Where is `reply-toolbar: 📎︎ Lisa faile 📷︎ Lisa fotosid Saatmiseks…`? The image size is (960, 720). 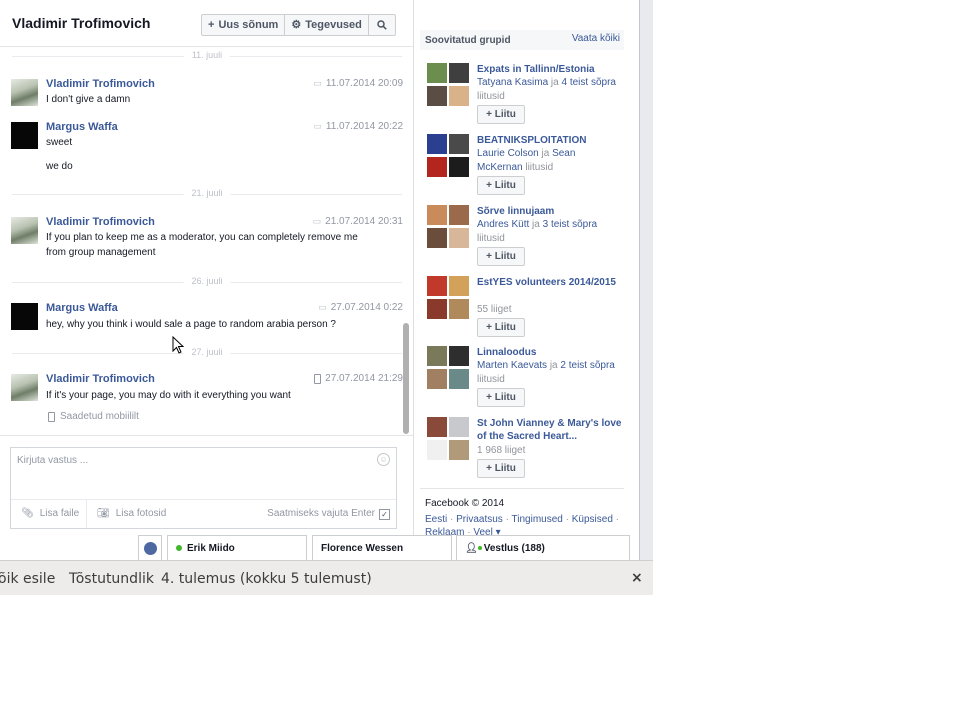
reply-toolbar: 📎︎ Lisa faile 📷︎ Lisa fotosid Saatmiseks… is located at coordinates (203, 513).